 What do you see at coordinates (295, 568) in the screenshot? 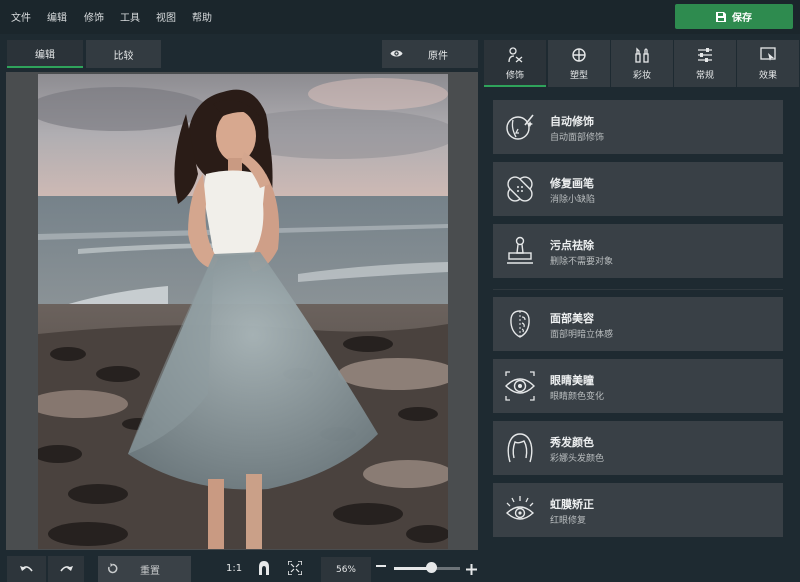
I see `fit-screen-icon` at bounding box center [295, 568].